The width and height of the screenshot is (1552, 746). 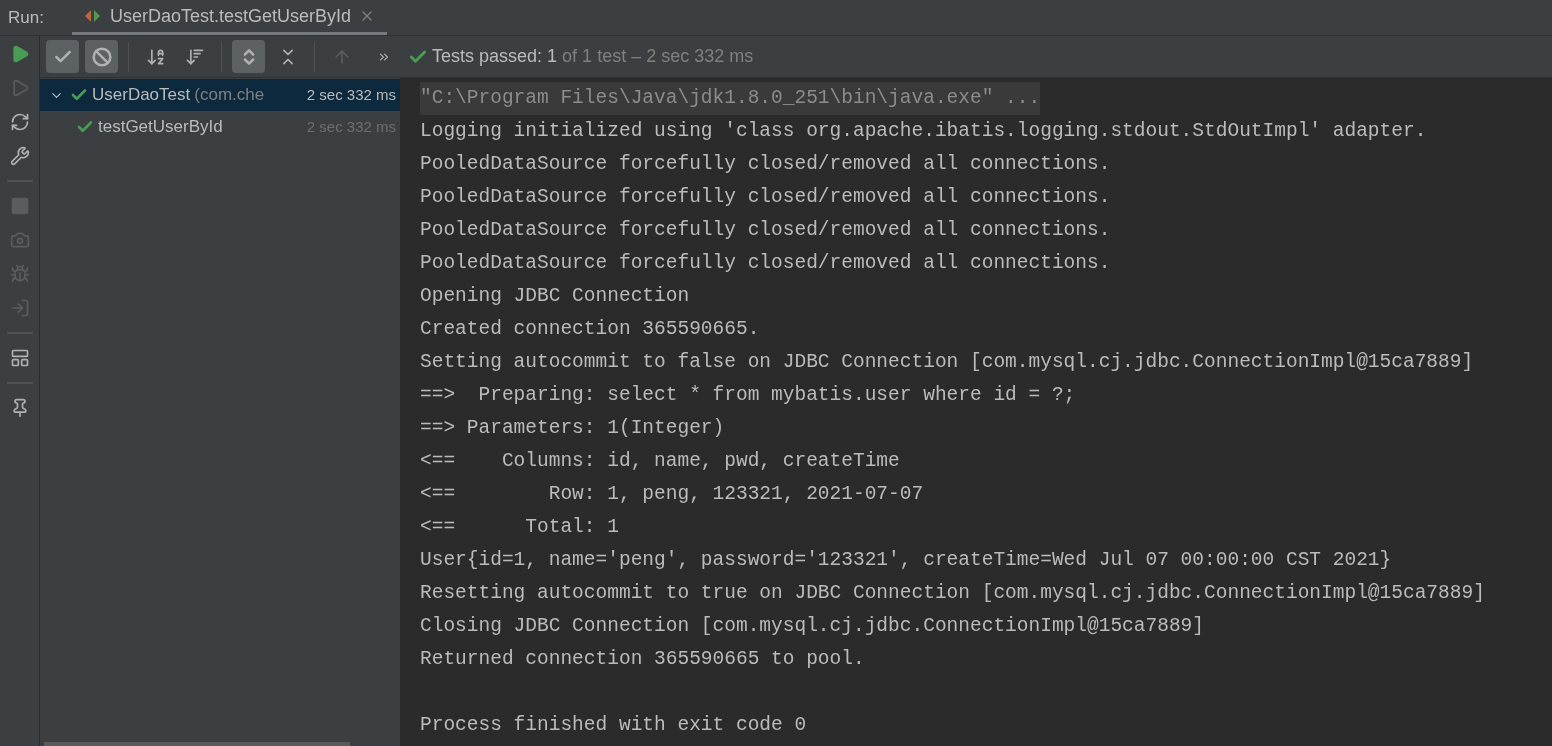 I want to click on tree-item: UserDaoTest (com.che 2 sec 332 ms, so click(x=220, y=95).